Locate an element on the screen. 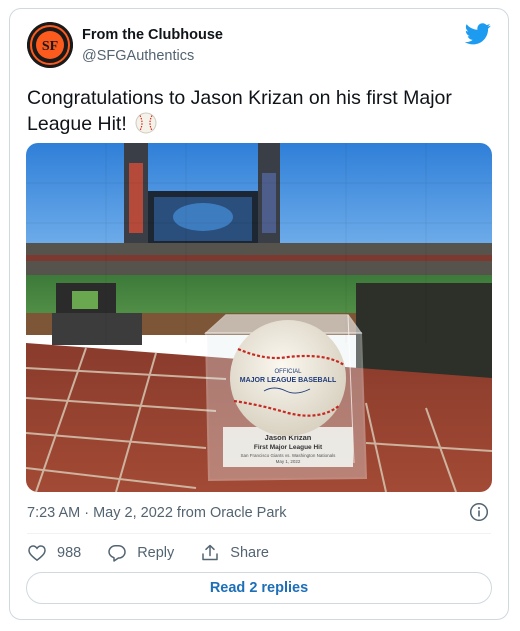 This screenshot has width=520, height=631. sf-giants-logo-icon: SF is located at coordinates (50, 45).